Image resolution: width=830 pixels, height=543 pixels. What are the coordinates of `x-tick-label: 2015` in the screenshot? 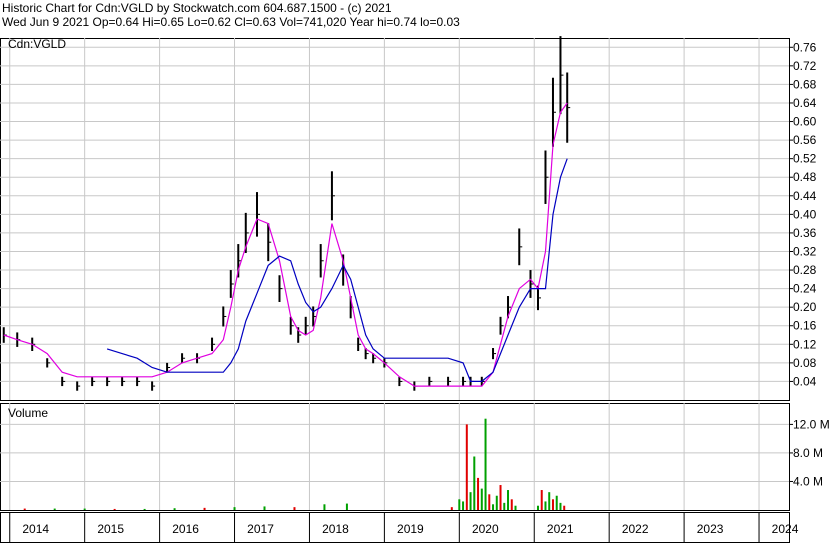 It's located at (110, 529).